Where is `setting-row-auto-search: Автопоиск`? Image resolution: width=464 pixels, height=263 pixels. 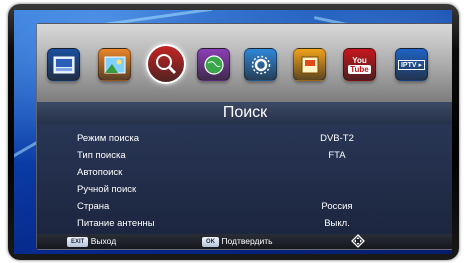
setting-row-auto-search: Автопоиск is located at coordinates (244, 172).